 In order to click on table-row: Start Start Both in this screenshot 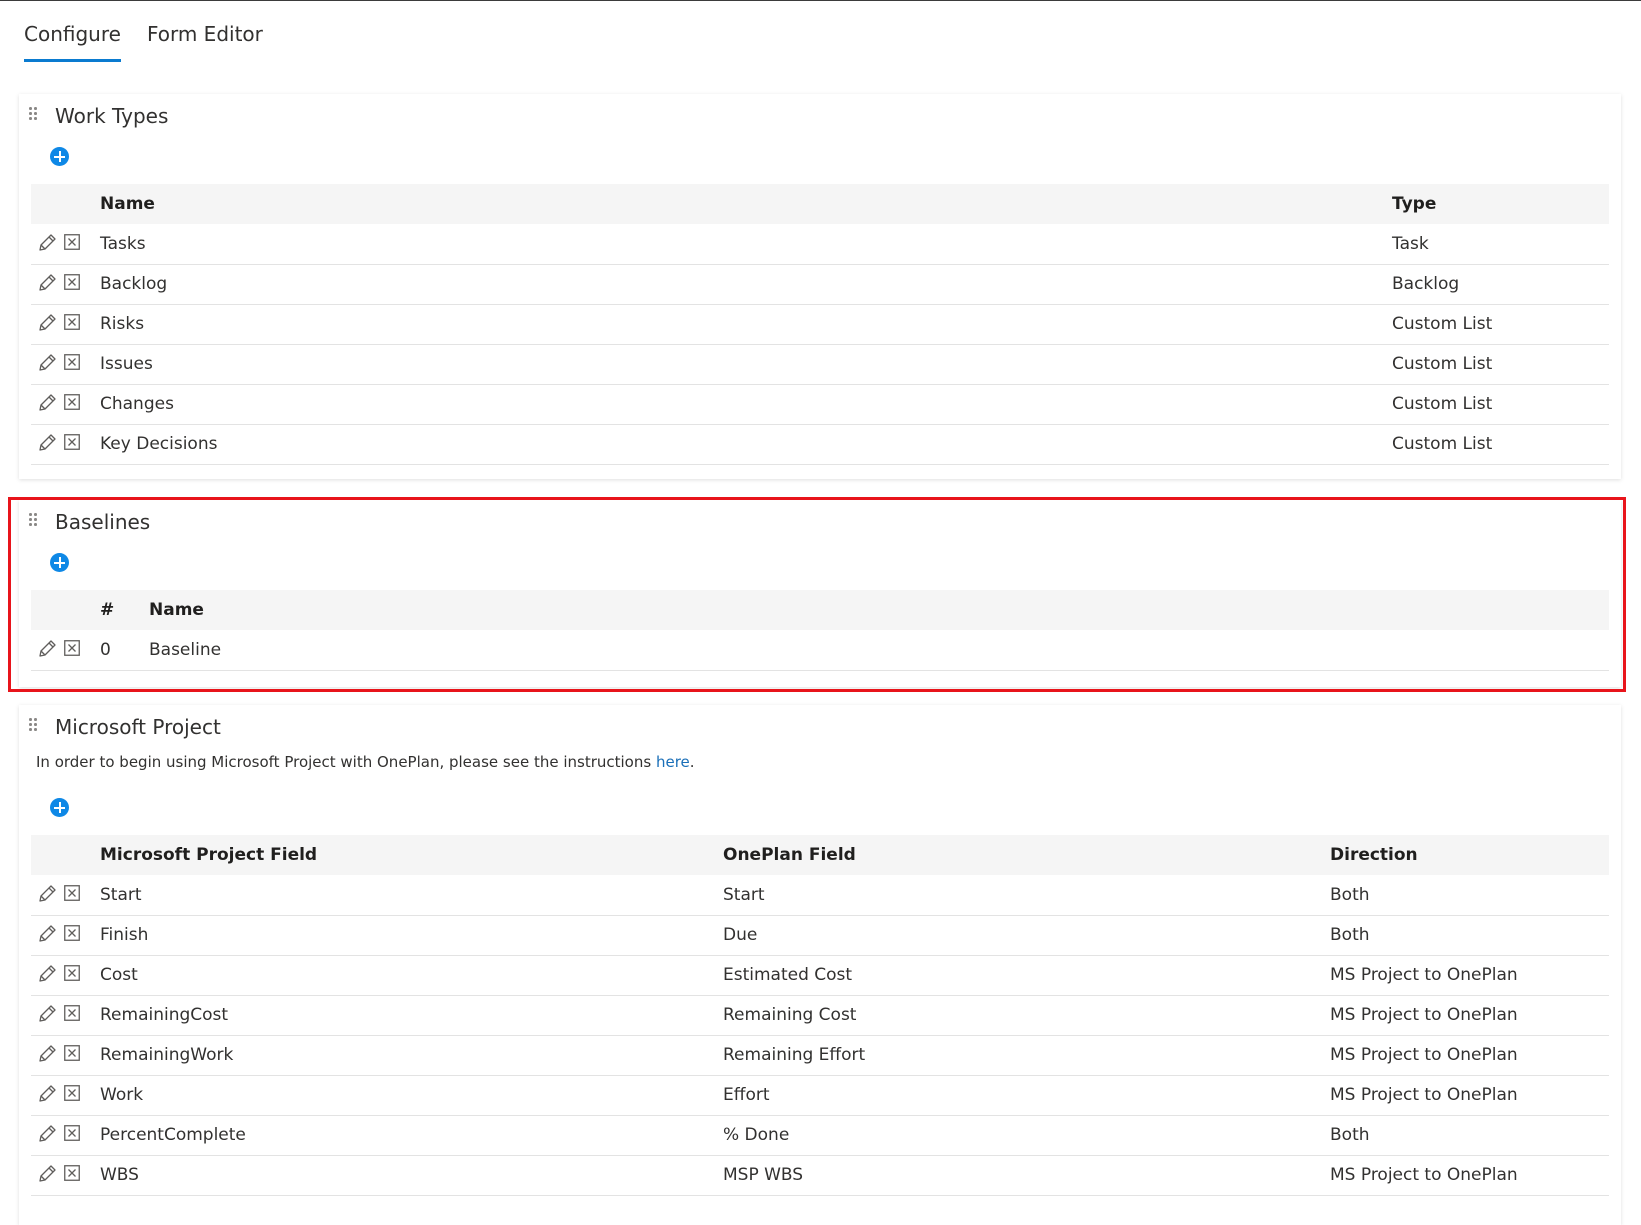, I will do `click(820, 895)`.